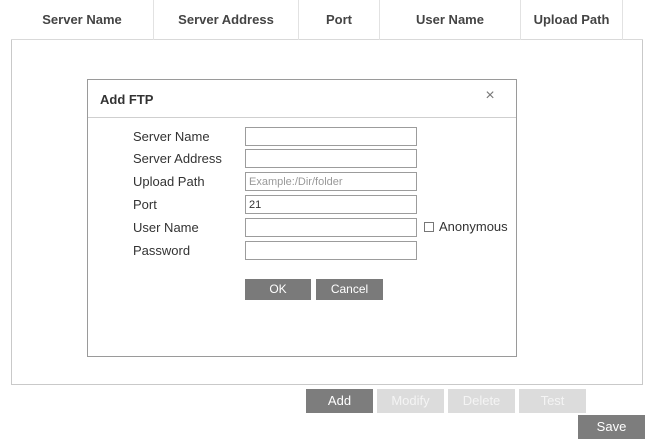 This screenshot has width=647, height=443. Describe the element at coordinates (349, 289) in the screenshot. I see `cancel-button: Cancel` at that location.